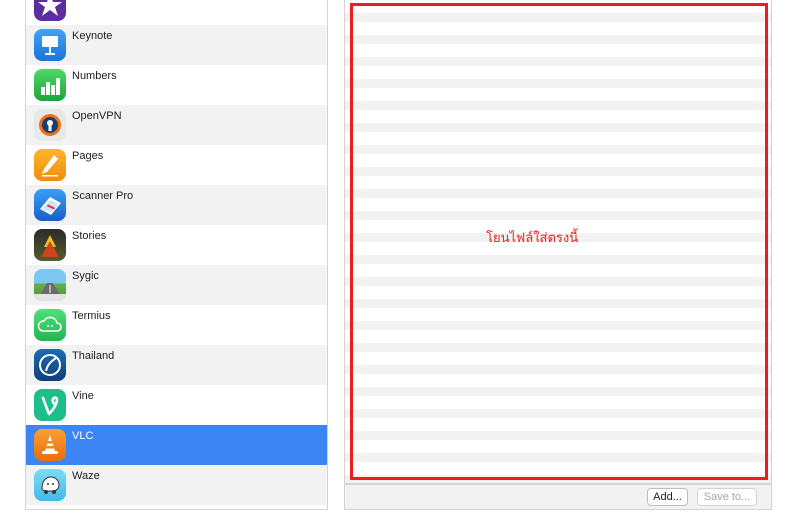 Image resolution: width=800 pixels, height=524 pixels. I want to click on app-name: Stories, so click(89, 236).